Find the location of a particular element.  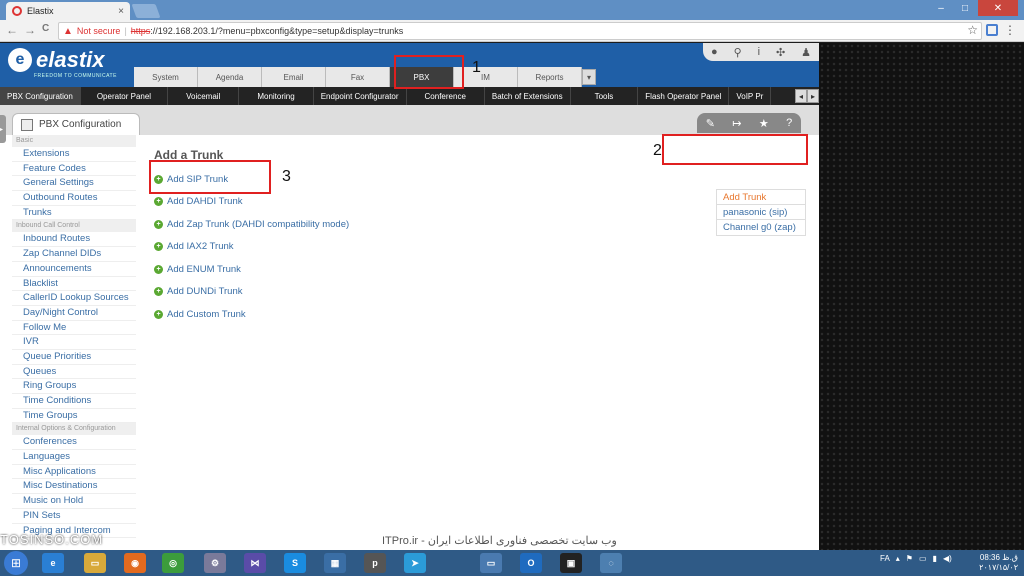

sidebar-item-trunks: Trunks is located at coordinates (74, 213).